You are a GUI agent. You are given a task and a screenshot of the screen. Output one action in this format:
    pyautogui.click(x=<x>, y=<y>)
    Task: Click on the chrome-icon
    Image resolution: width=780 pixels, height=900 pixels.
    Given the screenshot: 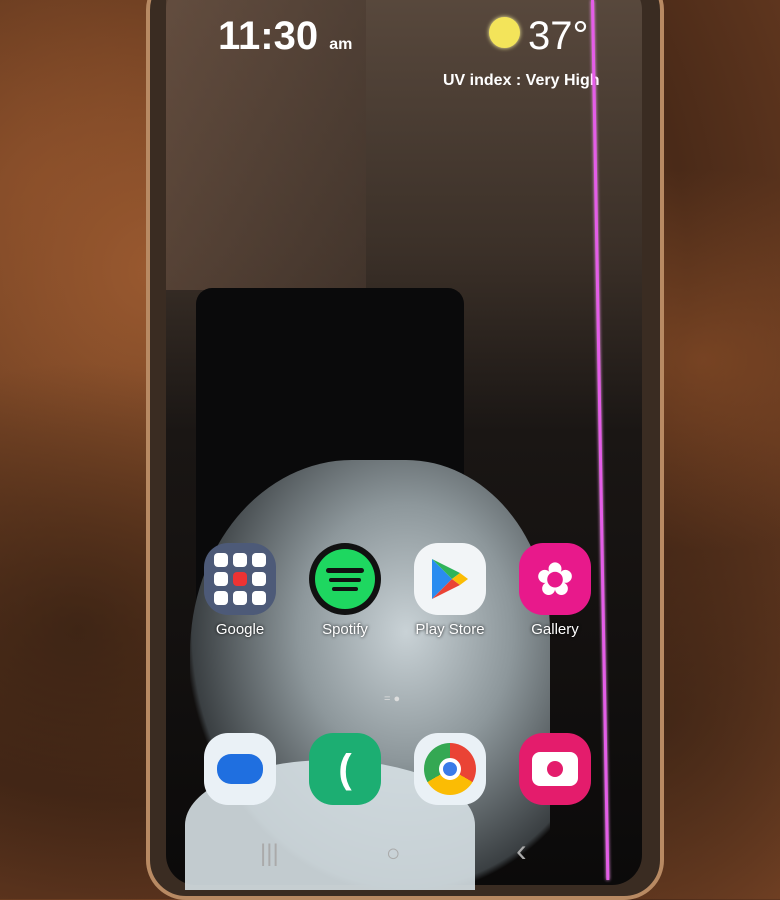 What is the action you would take?
    pyautogui.click(x=450, y=769)
    